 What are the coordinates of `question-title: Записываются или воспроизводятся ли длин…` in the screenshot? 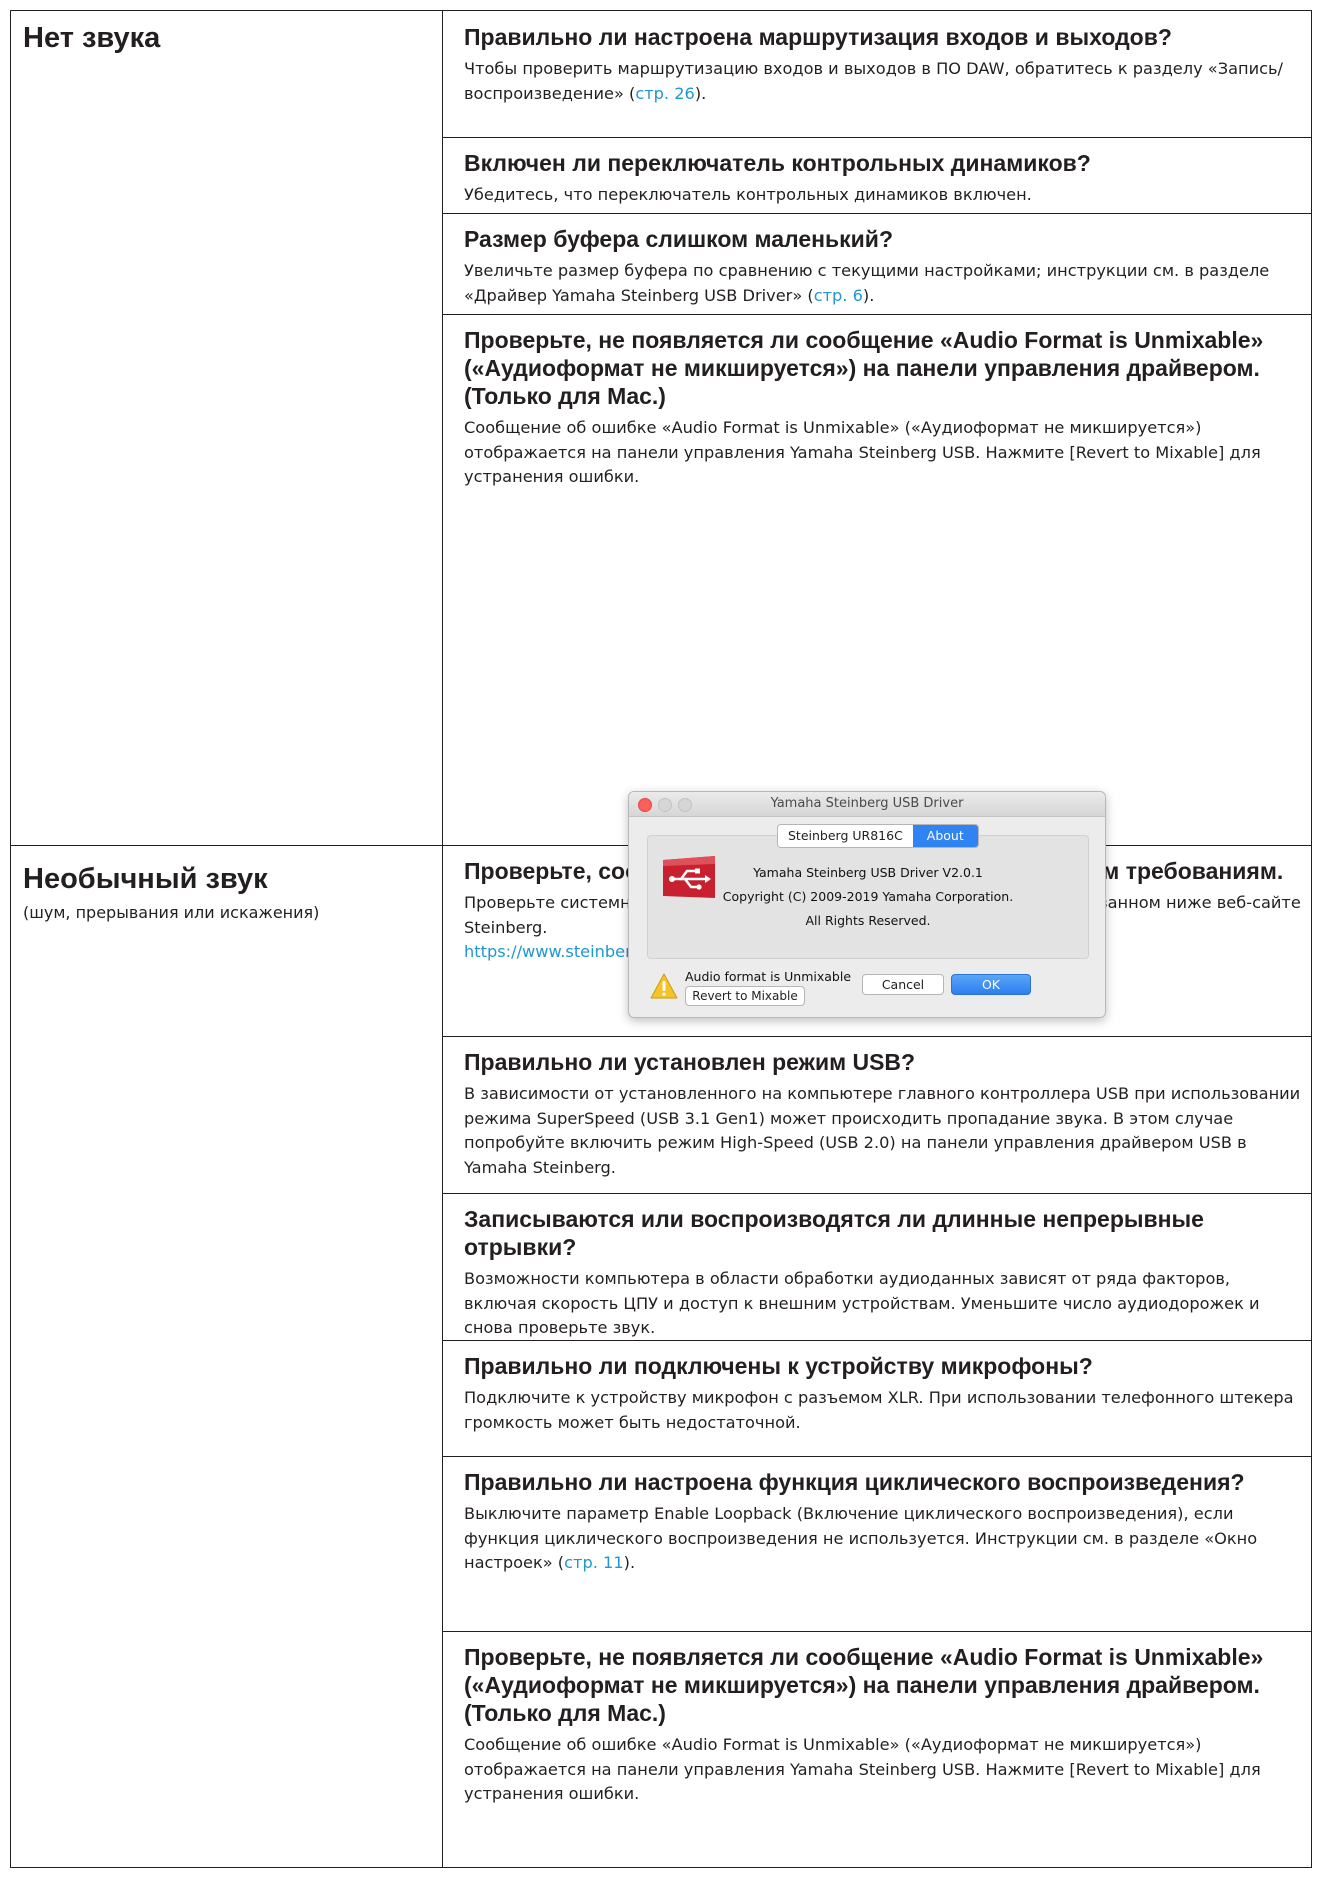 It's located at (834, 1233).